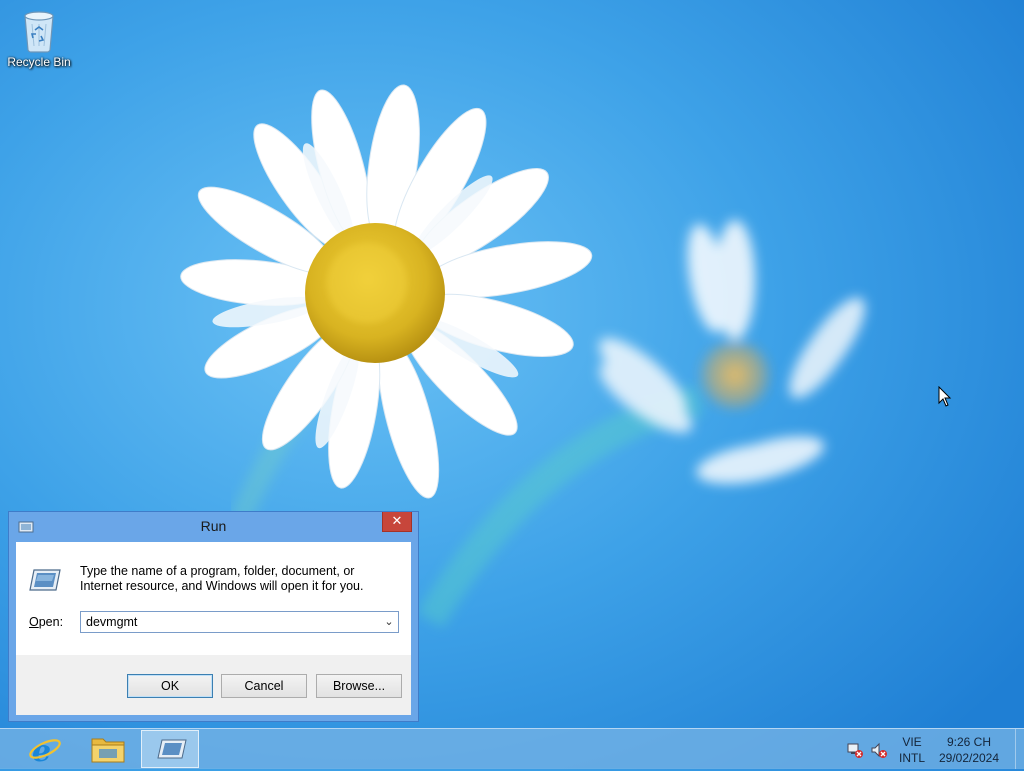 The image size is (1024, 771). Describe the element at coordinates (969, 758) in the screenshot. I see `clock-date: 29/02/2024` at that location.